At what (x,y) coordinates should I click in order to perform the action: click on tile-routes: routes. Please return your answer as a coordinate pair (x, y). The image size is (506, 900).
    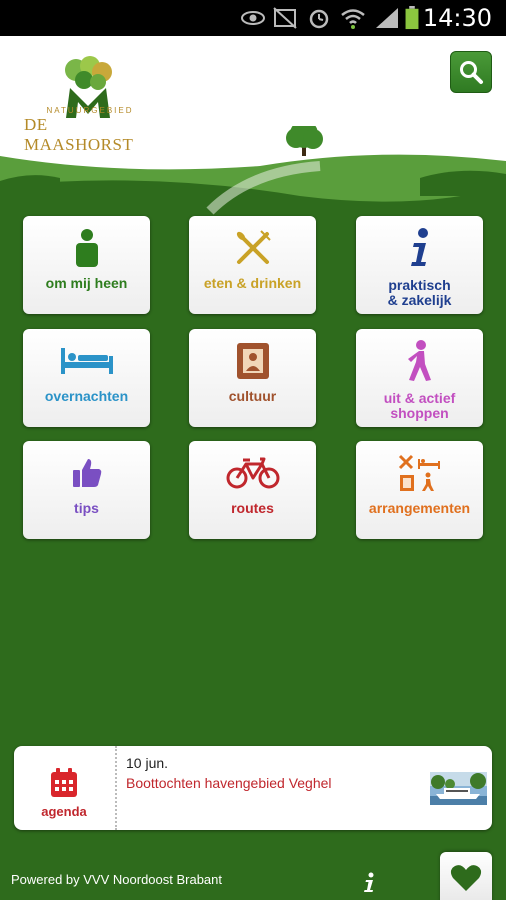
    Looking at the image, I should click on (252, 490).